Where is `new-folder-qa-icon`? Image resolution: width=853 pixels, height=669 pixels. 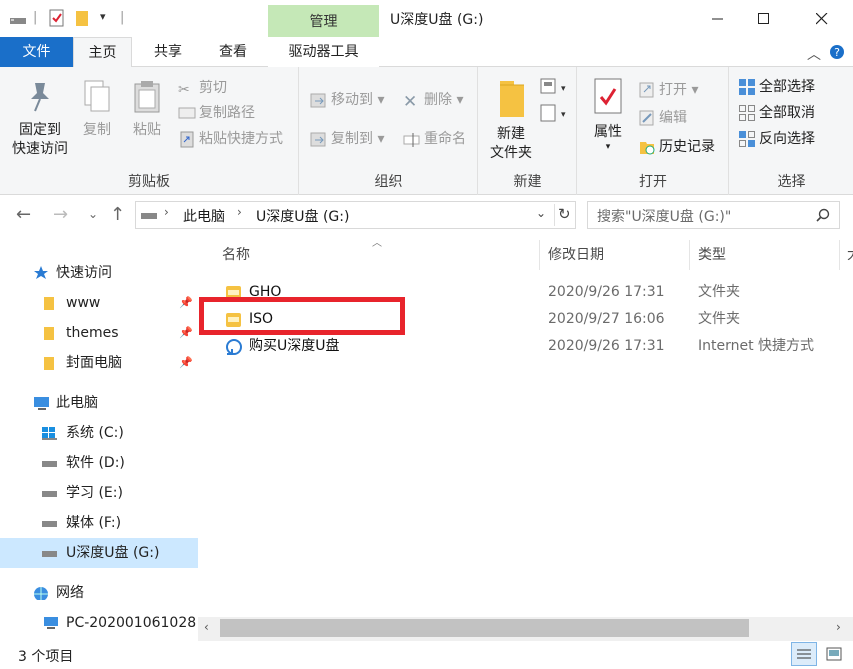
new-folder-qa-icon is located at coordinates (82, 18).